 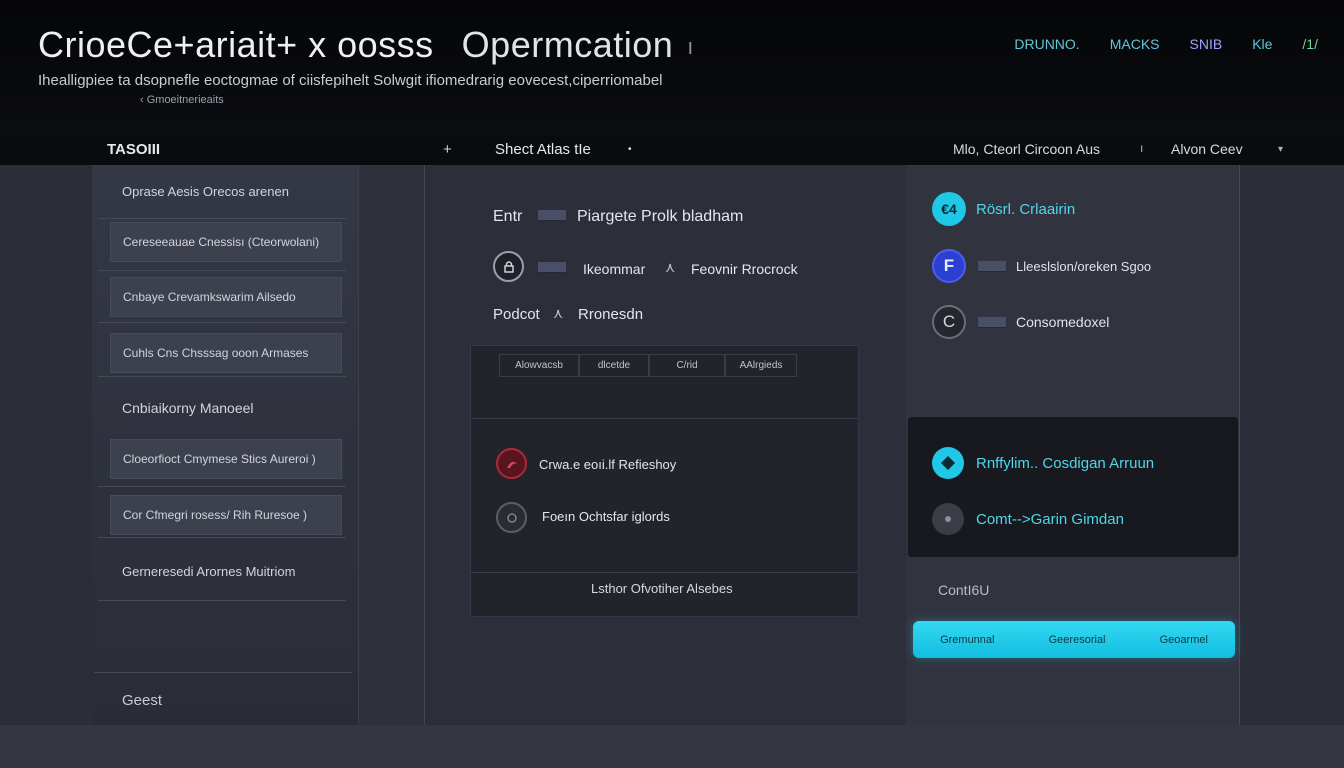 What do you see at coordinates (1046, 44) in the screenshot?
I see `top-nav-item-1: DRUNNO.` at bounding box center [1046, 44].